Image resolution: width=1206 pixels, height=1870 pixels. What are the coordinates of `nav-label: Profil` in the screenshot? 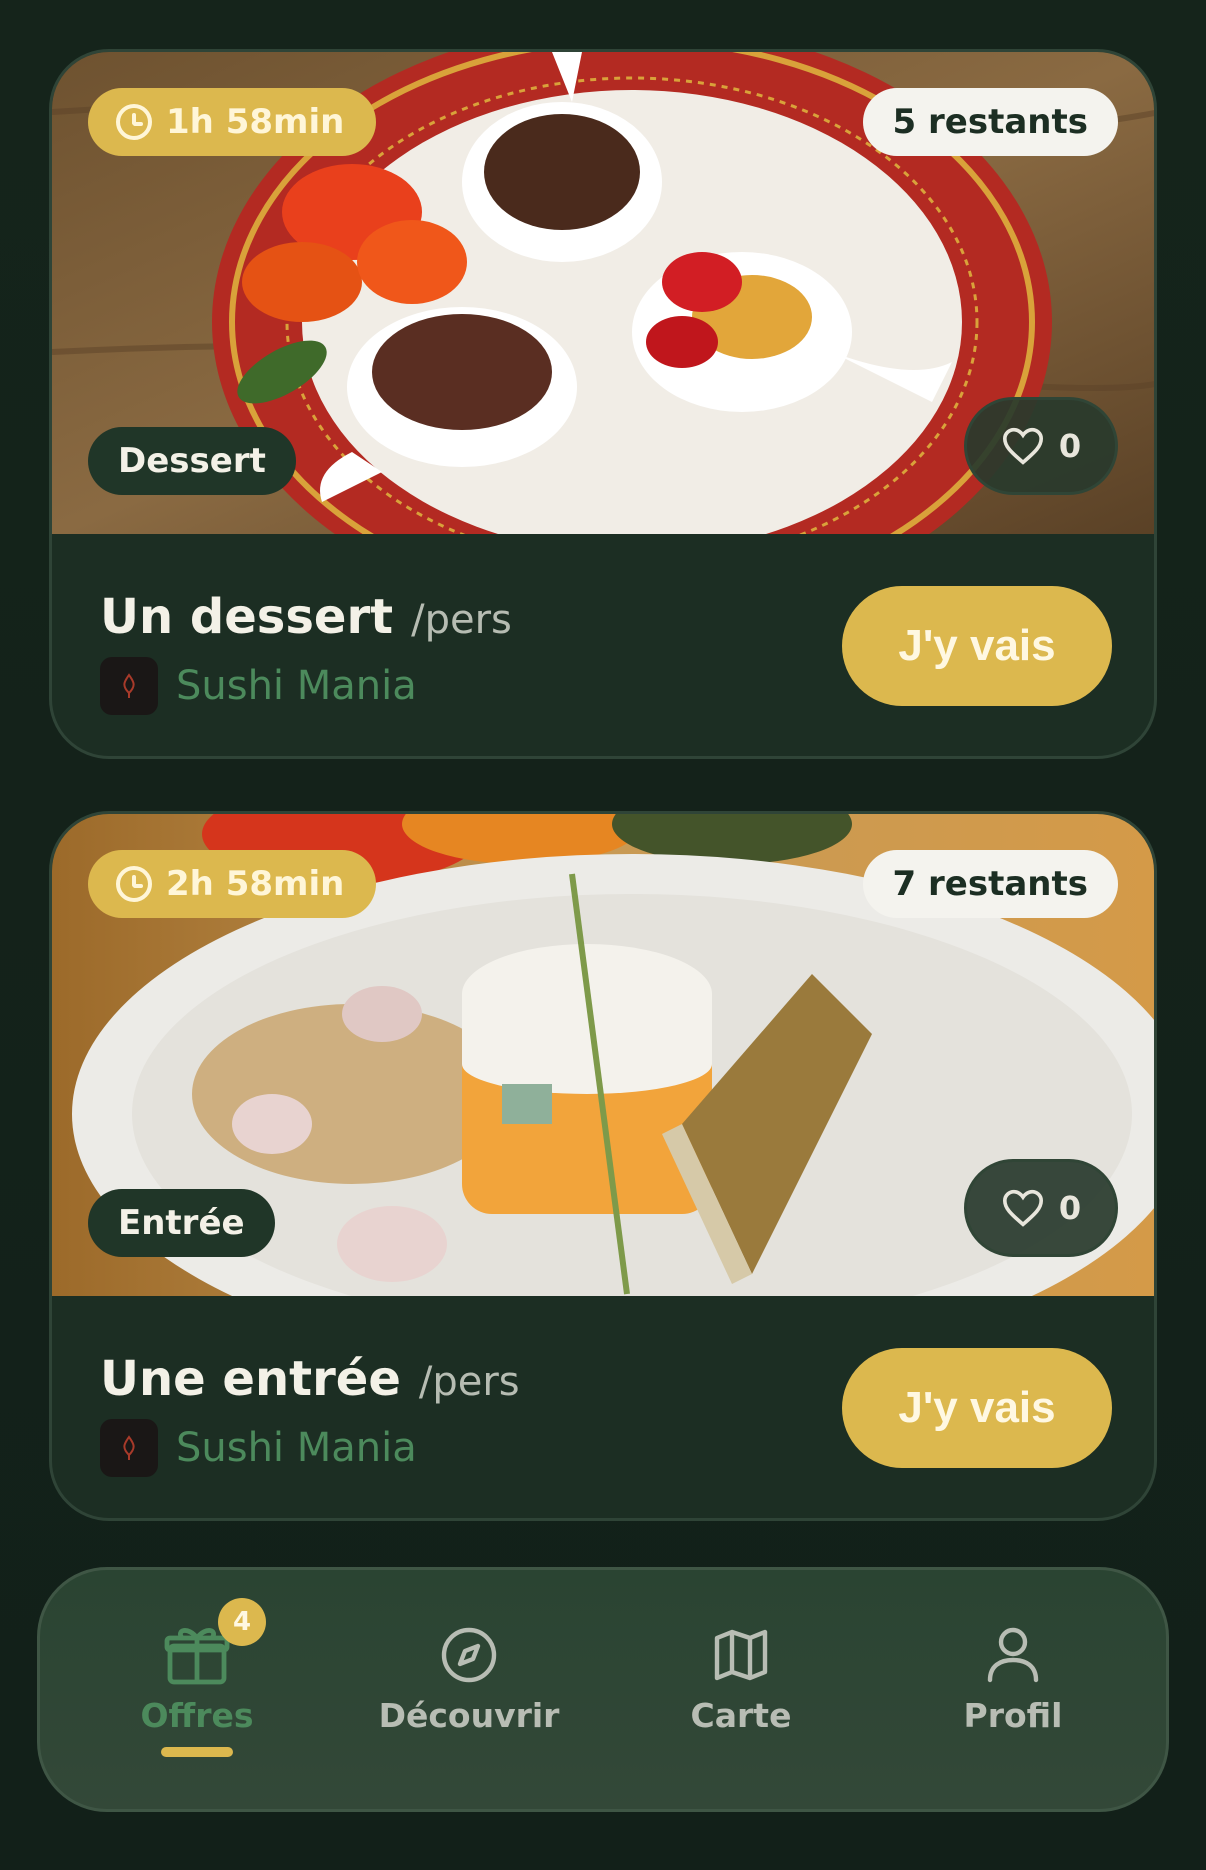 It's located at (1013, 1715).